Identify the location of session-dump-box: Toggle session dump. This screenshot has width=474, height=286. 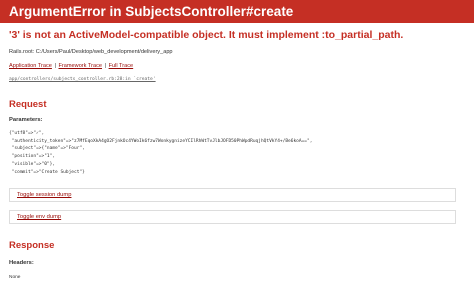
(232, 195).